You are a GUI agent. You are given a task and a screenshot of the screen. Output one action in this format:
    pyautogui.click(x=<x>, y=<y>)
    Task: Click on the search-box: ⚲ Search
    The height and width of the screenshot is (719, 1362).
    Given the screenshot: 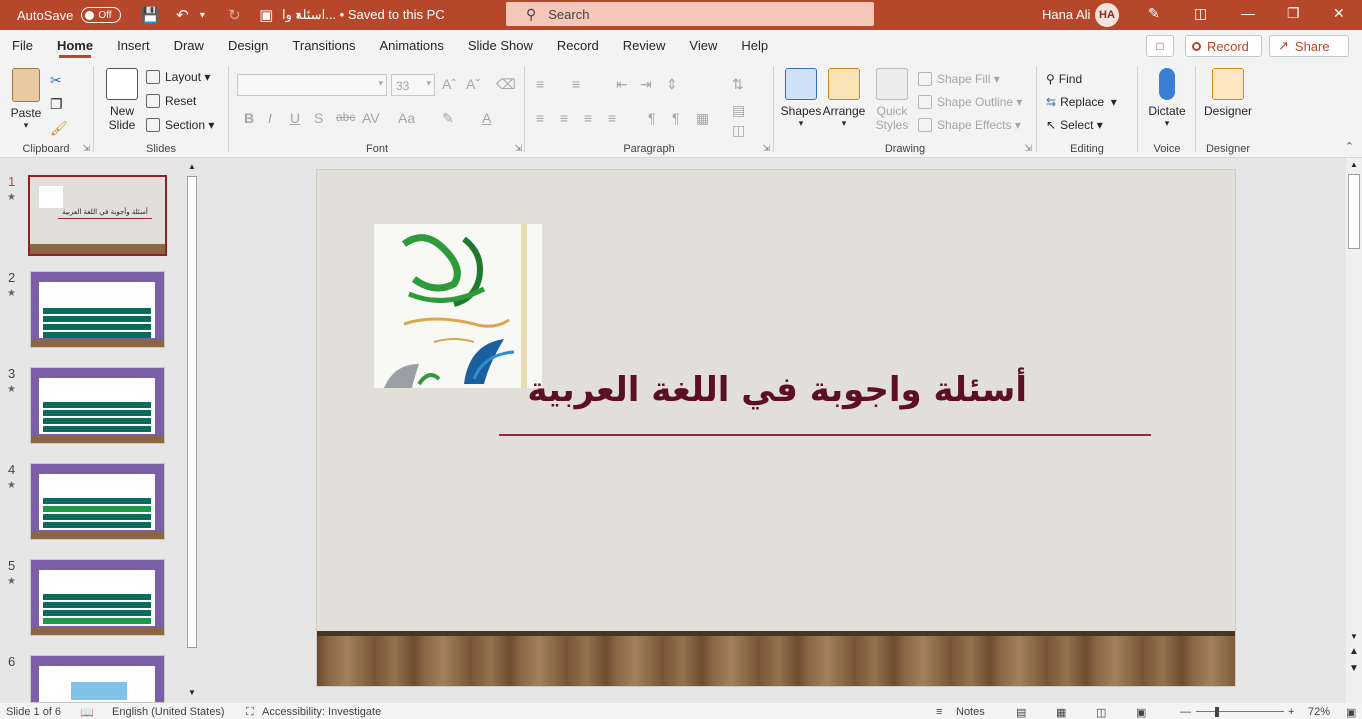 What is the action you would take?
    pyautogui.click(x=690, y=14)
    